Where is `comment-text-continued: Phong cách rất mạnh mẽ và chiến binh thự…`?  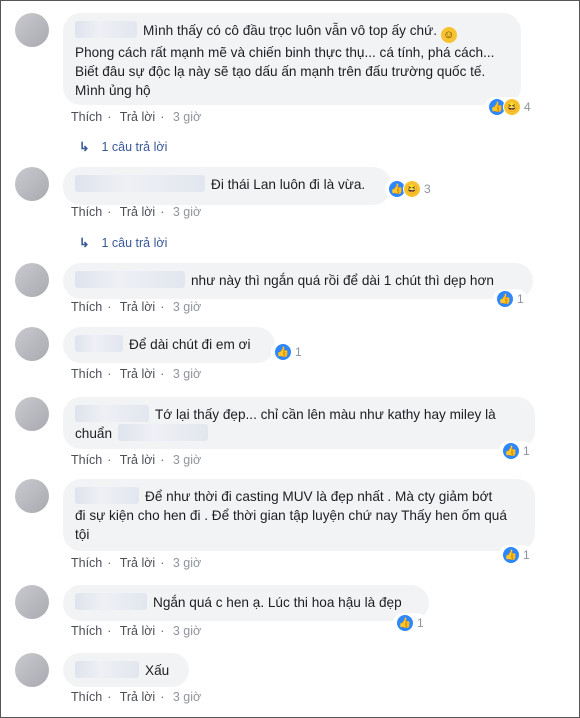
comment-text-continued: Phong cách rất mạnh mẽ và chiến binh thự… is located at coordinates (285, 71).